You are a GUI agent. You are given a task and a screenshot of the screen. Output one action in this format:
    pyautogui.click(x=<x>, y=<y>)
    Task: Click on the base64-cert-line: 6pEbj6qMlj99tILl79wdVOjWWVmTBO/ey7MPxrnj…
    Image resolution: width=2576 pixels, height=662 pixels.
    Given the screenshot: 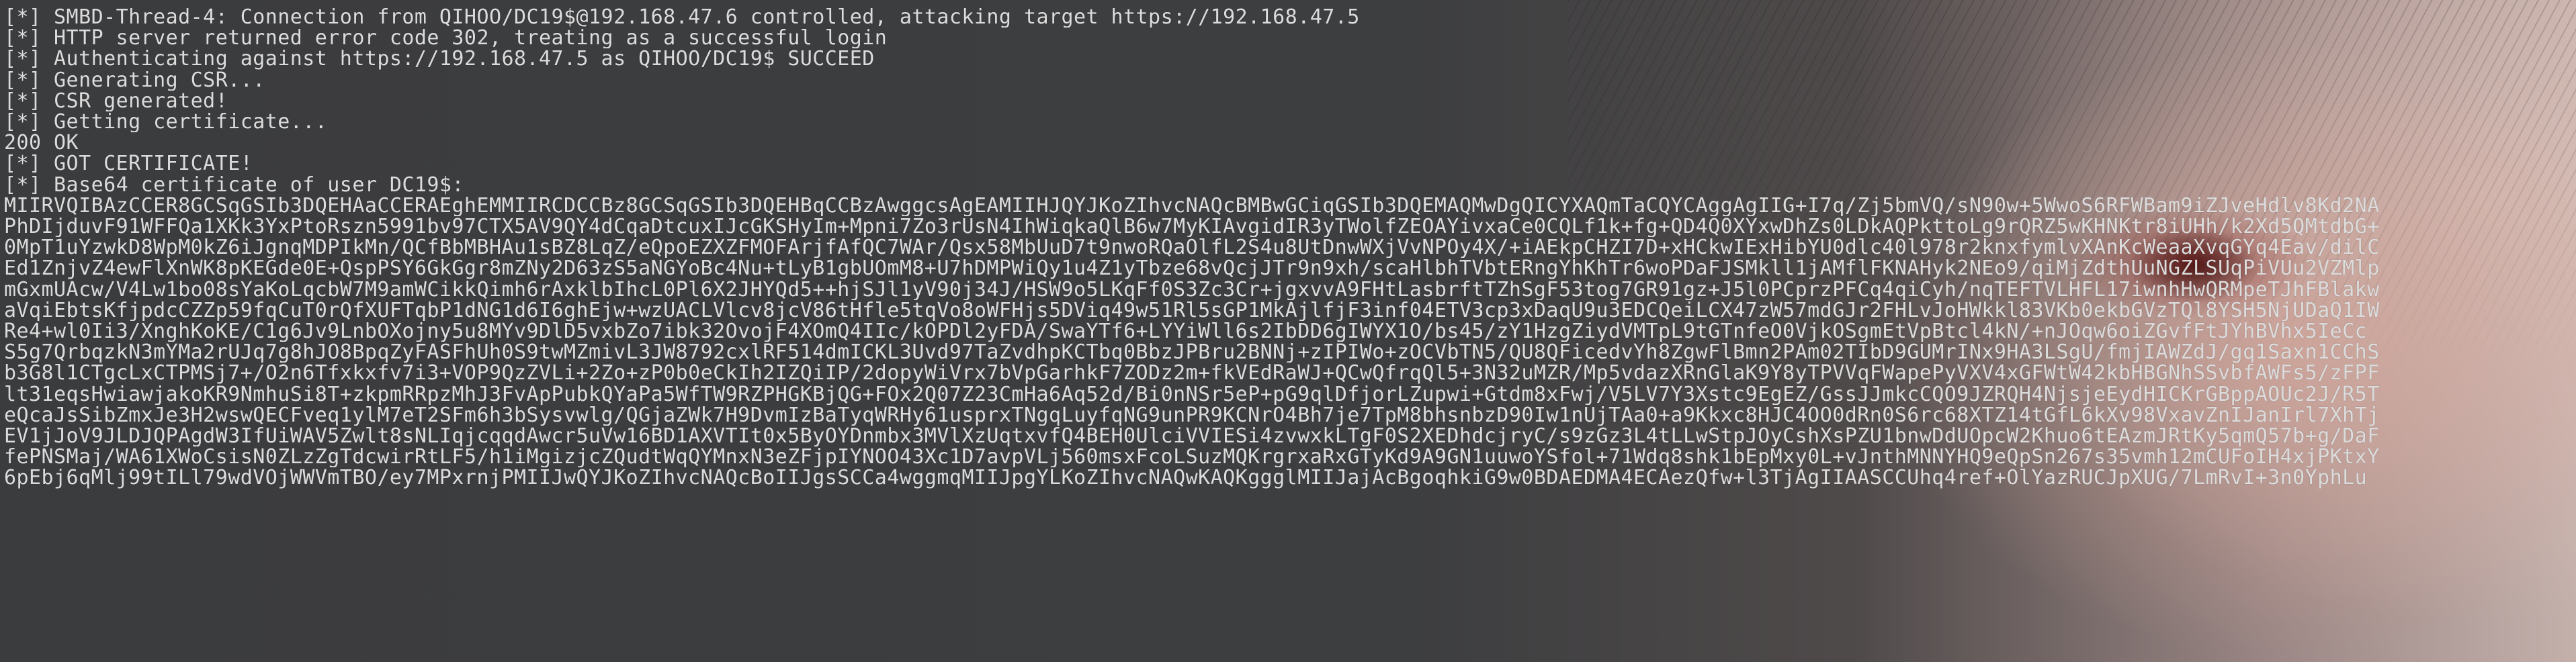 What is the action you would take?
    pyautogui.click(x=1186, y=478)
    